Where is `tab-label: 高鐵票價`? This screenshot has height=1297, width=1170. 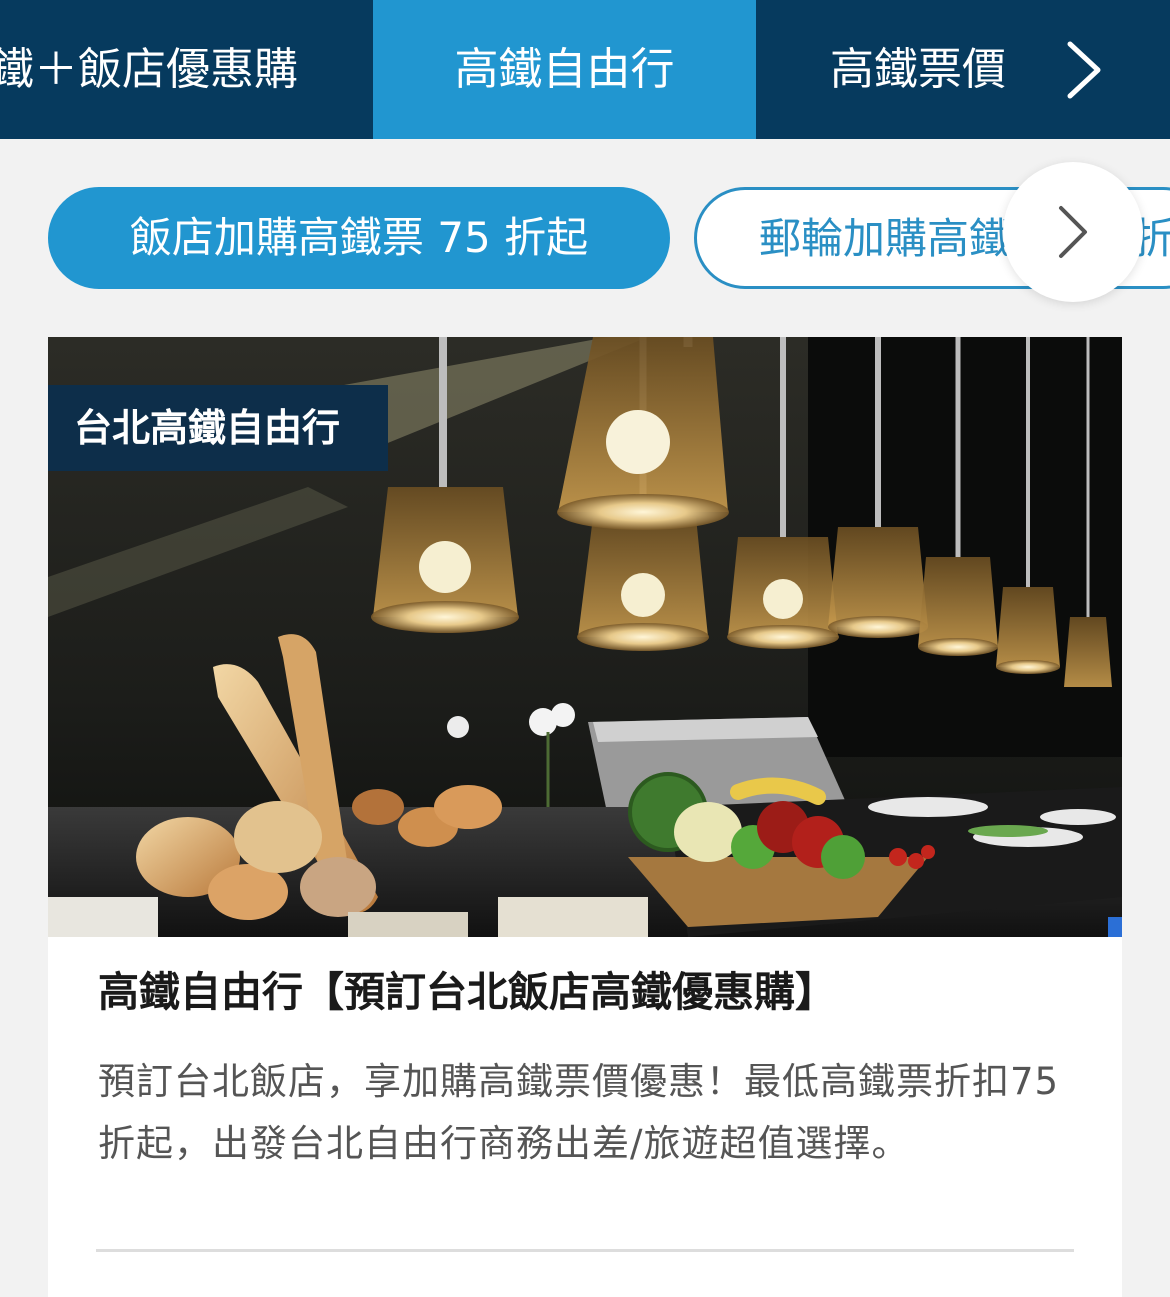
tab-label: 高鐵票價 is located at coordinates (918, 69).